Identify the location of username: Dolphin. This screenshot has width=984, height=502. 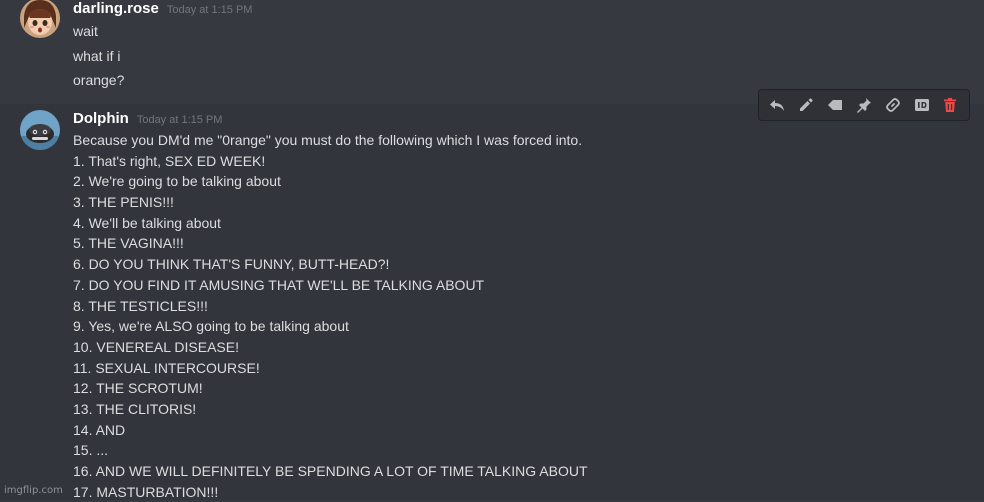
(101, 118).